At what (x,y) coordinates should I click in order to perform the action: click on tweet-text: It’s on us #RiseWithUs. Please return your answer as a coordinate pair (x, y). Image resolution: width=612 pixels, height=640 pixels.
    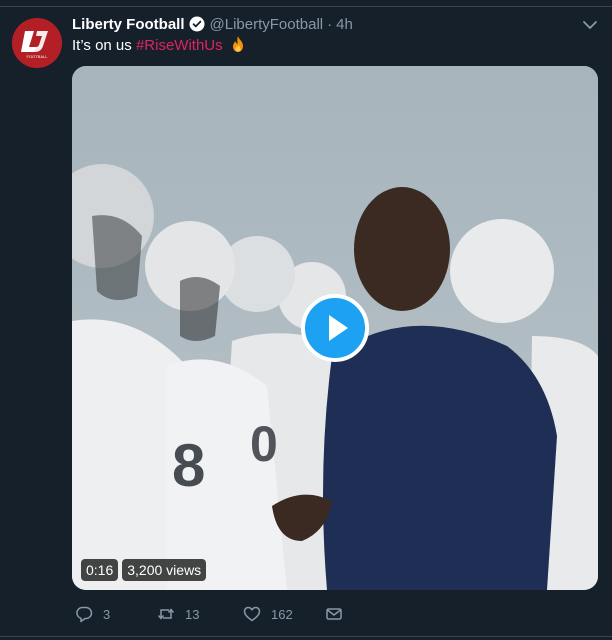
    Looking at the image, I should click on (159, 45).